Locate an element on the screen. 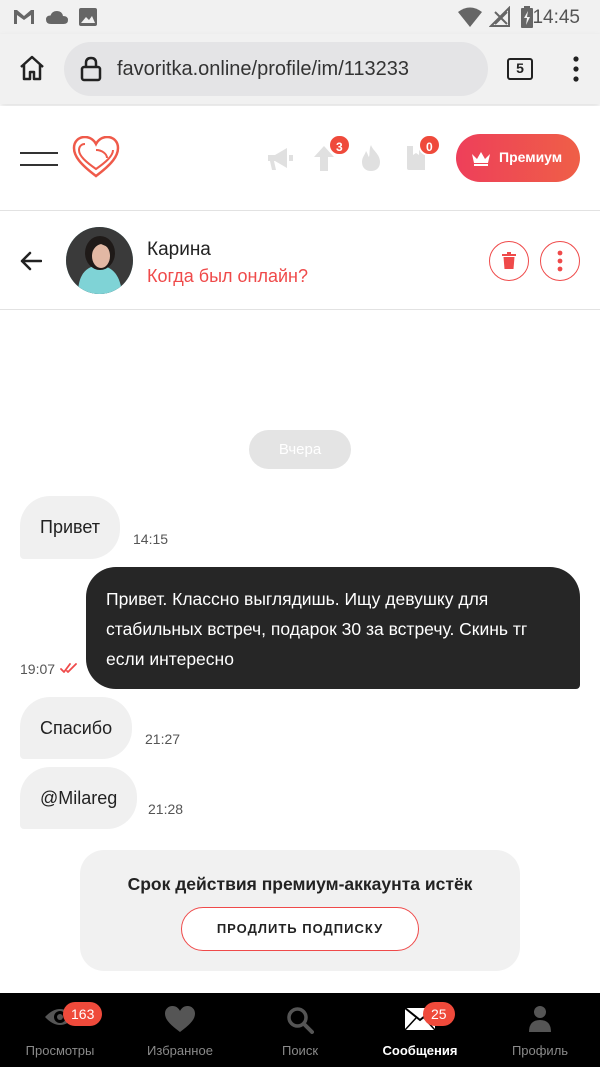 This screenshot has width=600, height=1067. browser-toolbar: favoritka.online/profile/im/113233 5 is located at coordinates (300, 69).